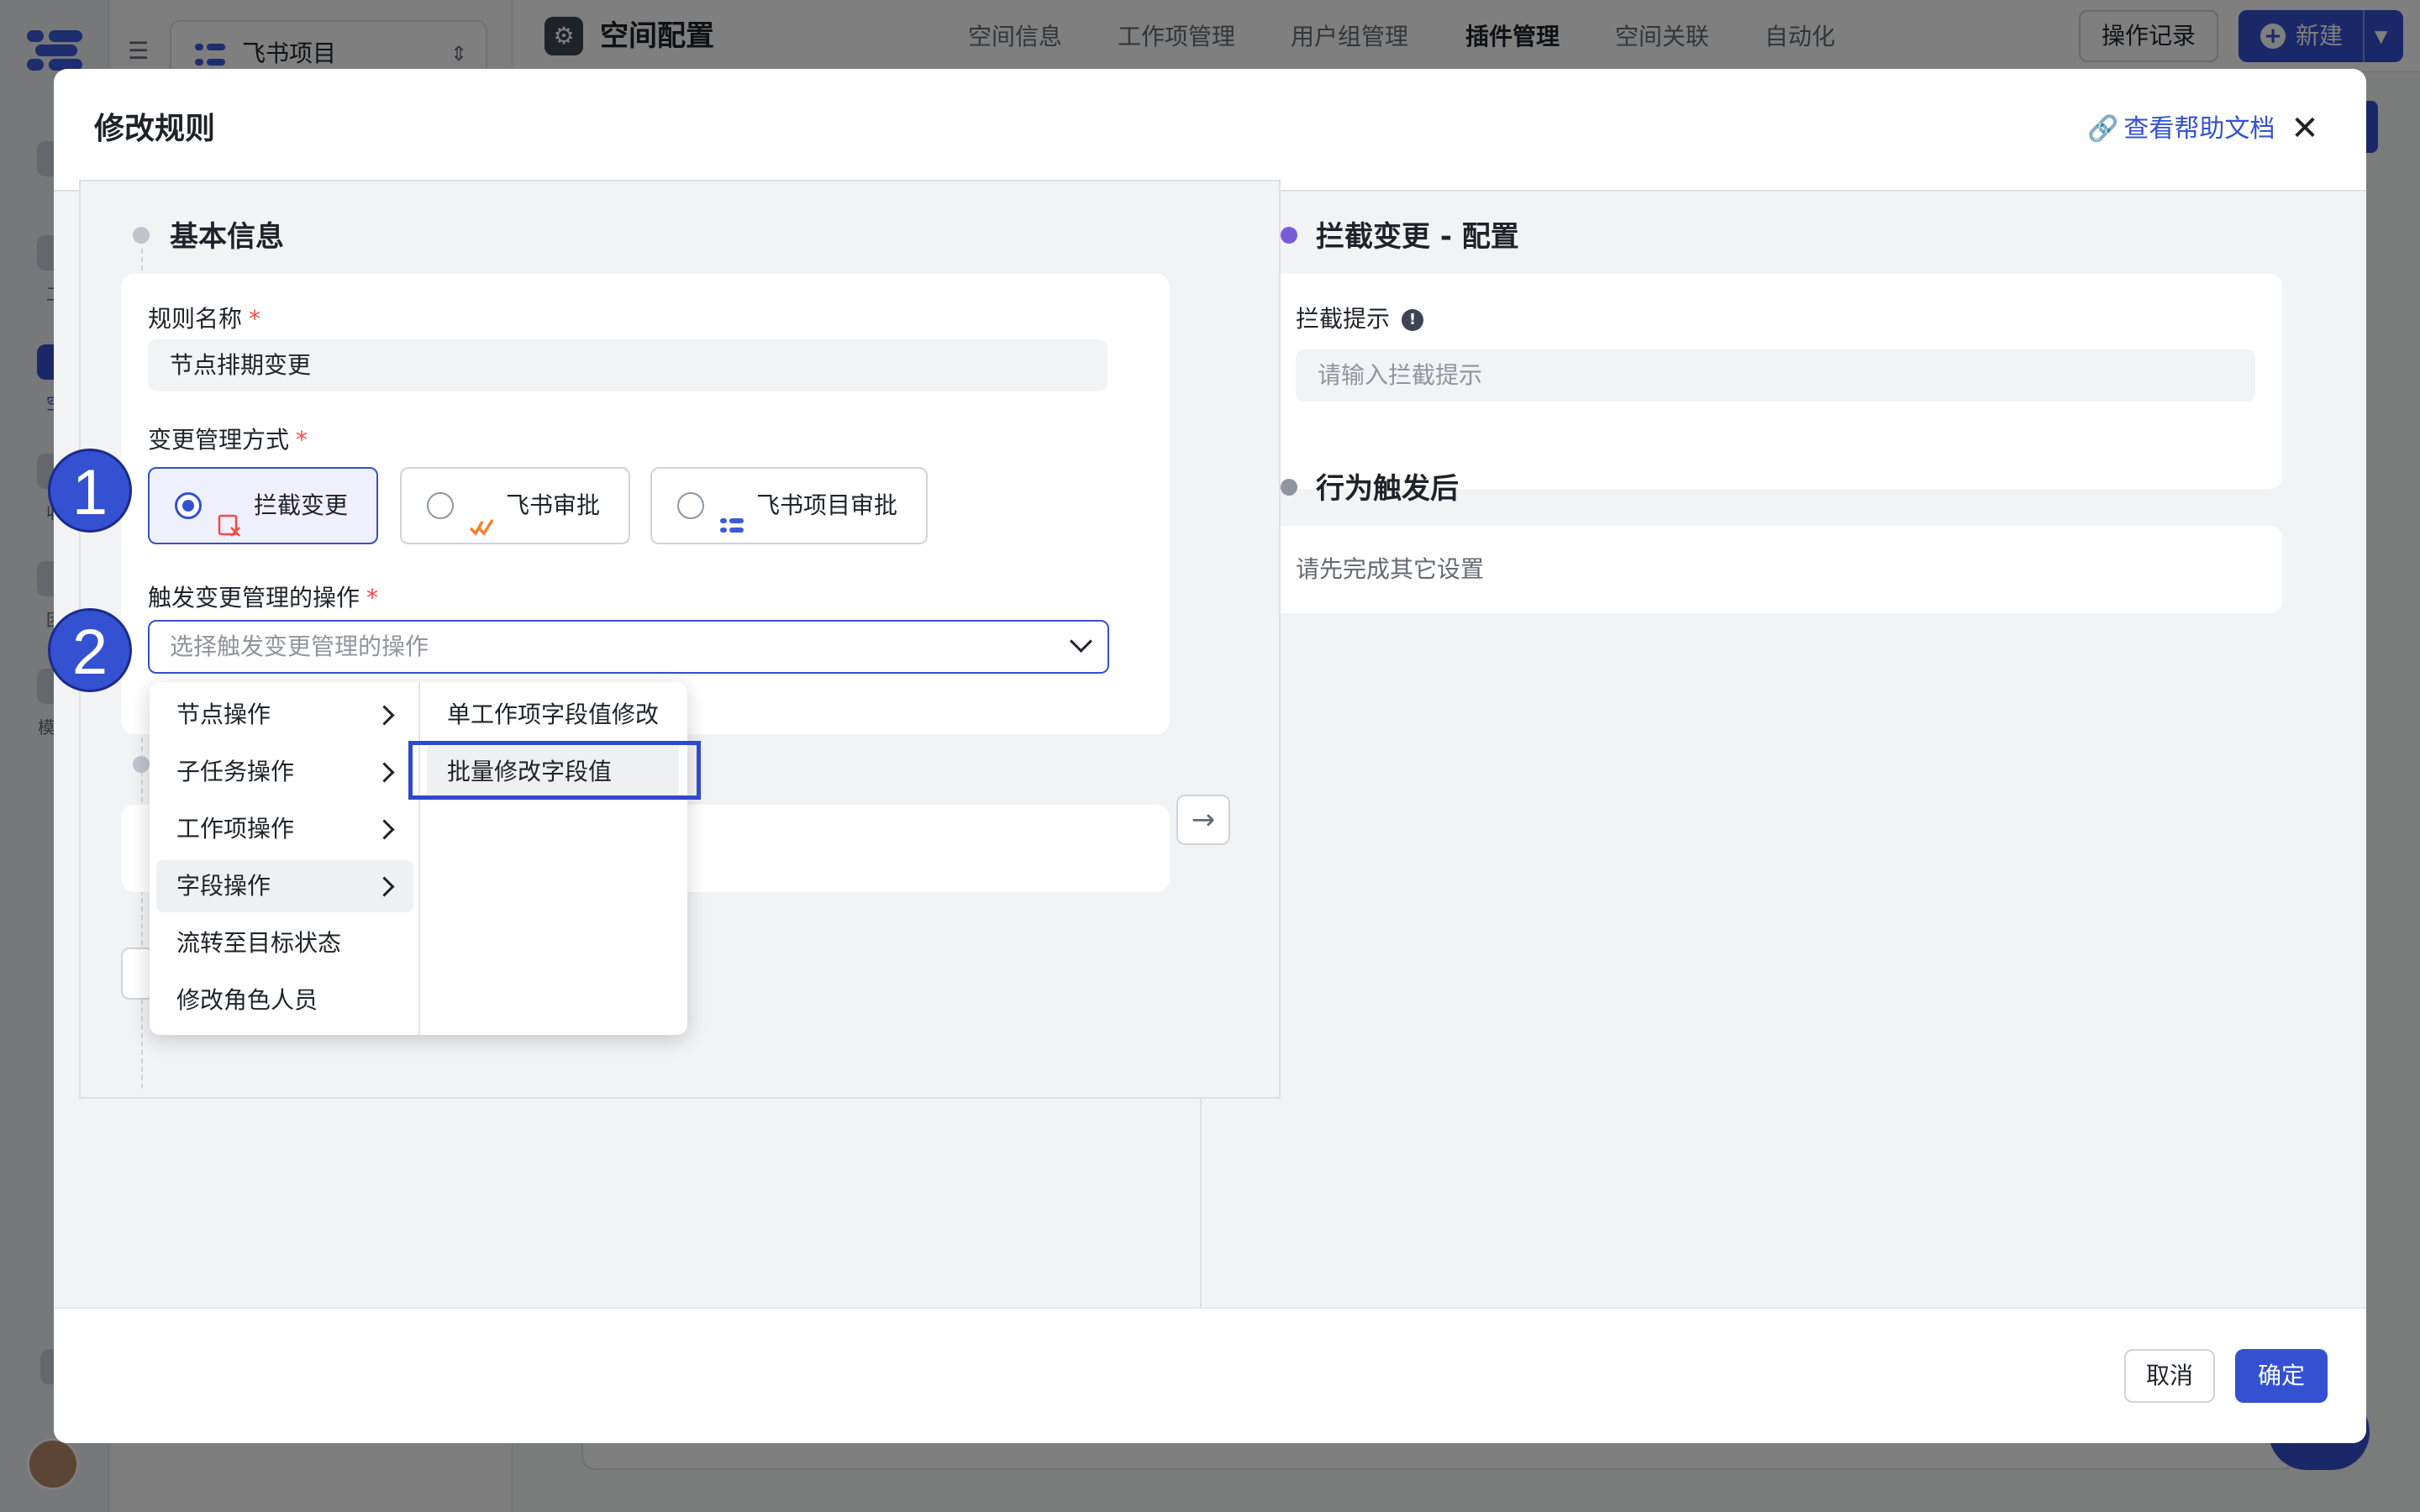 This screenshot has width=2420, height=1512. Describe the element at coordinates (1413, 320) in the screenshot. I see `info-icon: !` at that location.